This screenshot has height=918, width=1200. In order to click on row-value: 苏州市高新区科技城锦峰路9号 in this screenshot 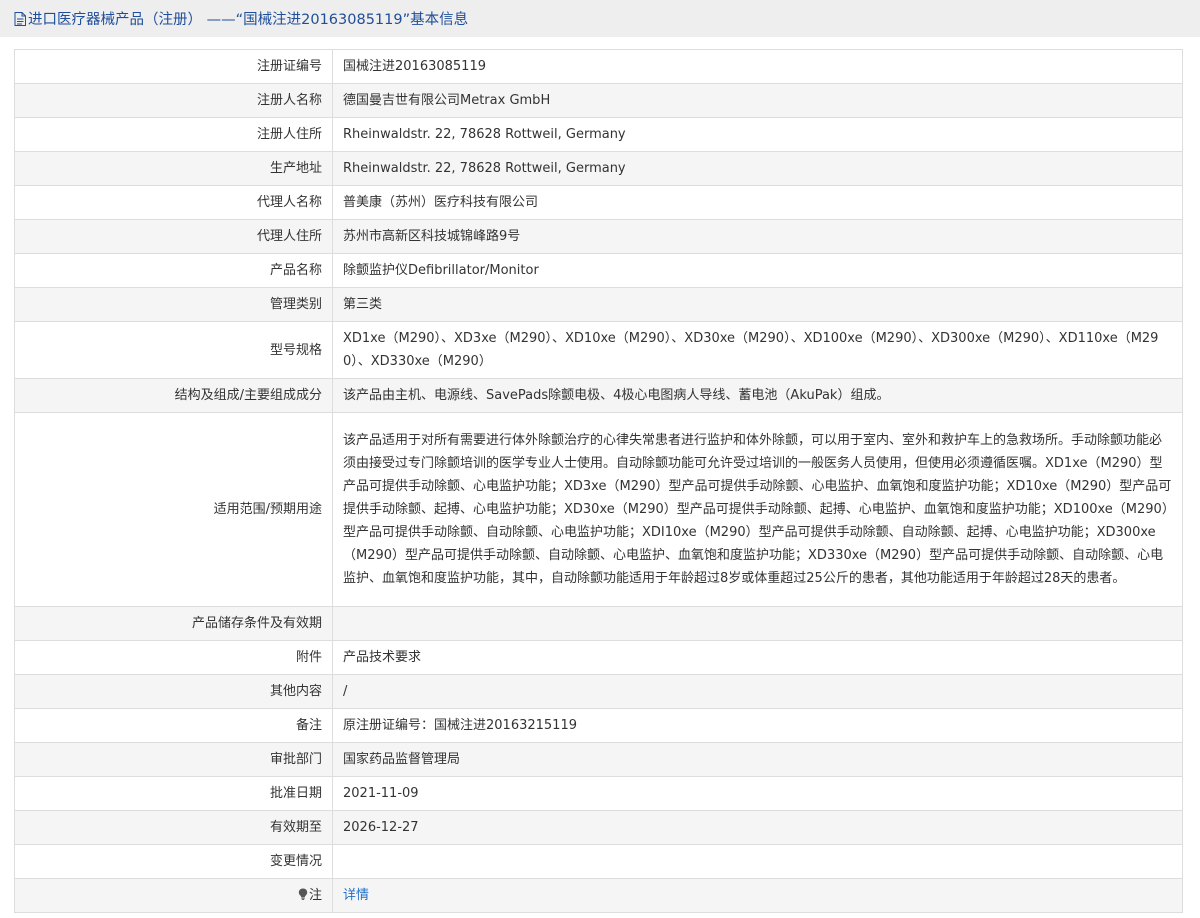, I will do `click(757, 236)`.